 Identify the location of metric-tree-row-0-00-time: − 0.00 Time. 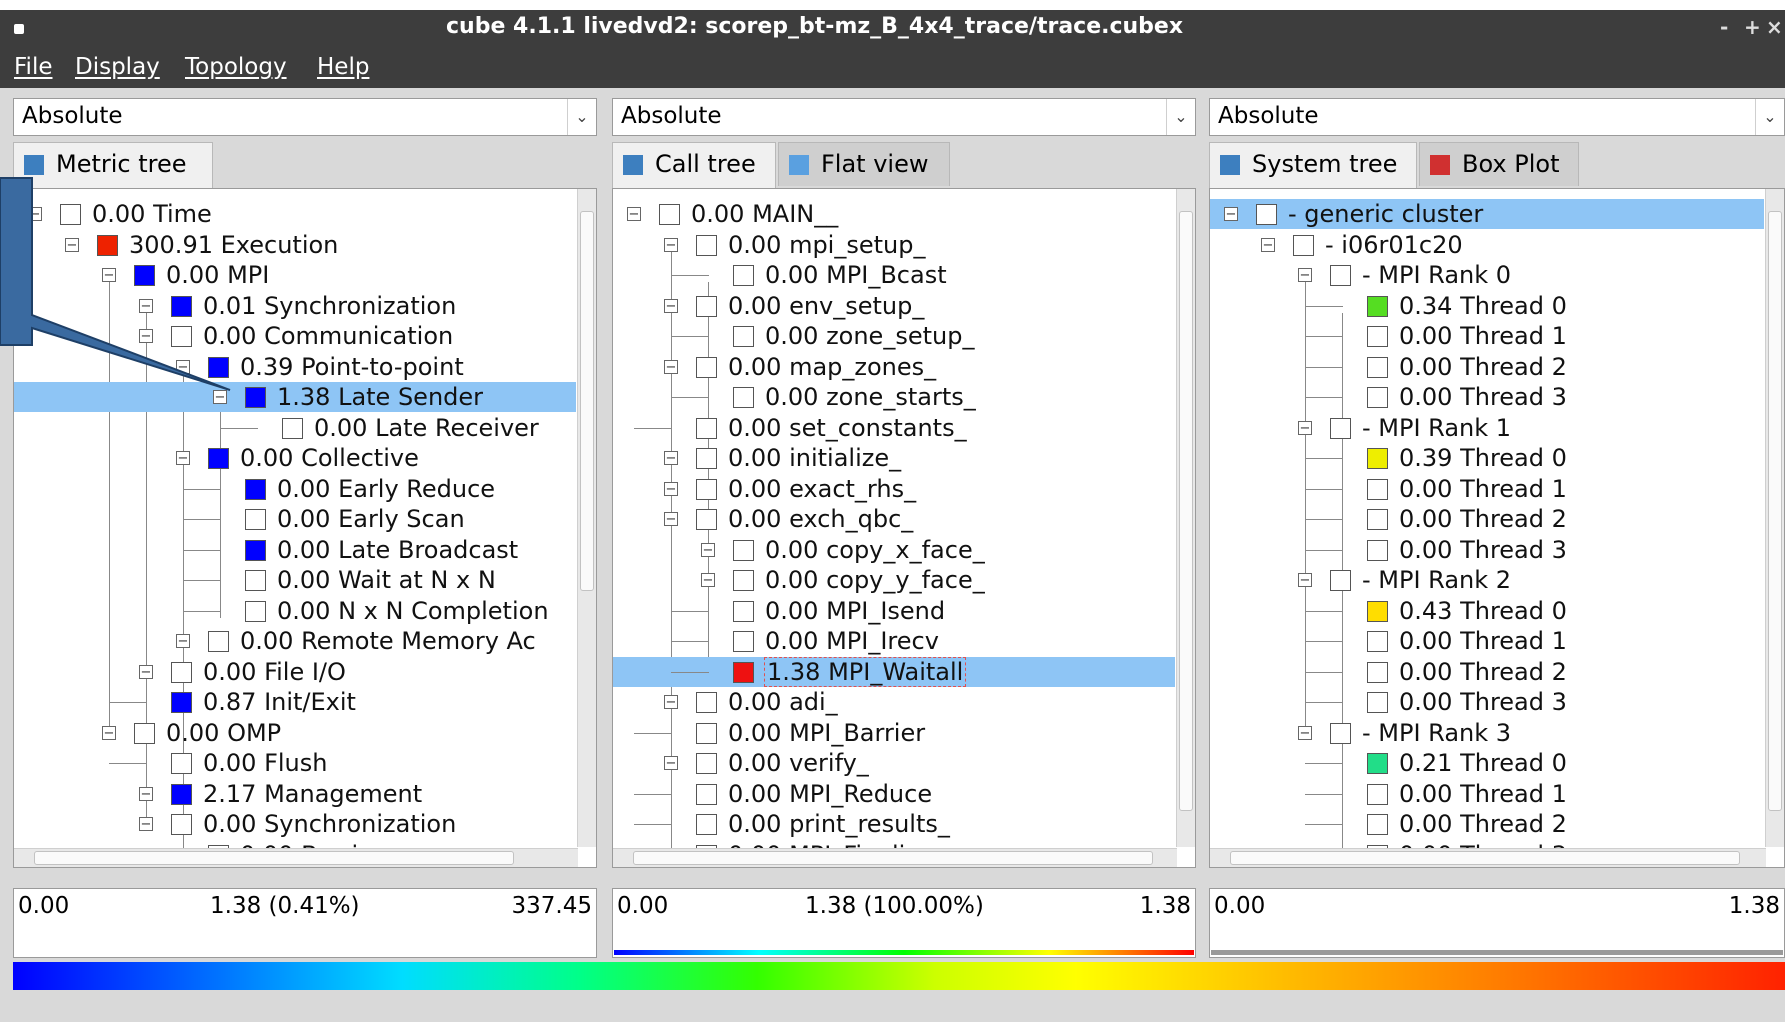
(305, 214).